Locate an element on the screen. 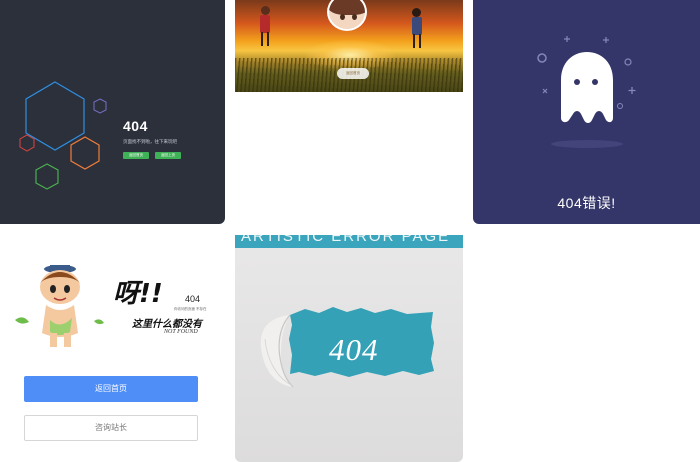 Image resolution: width=700 pixels, height=462 pixels. anime-avatar is located at coordinates (347, 15).